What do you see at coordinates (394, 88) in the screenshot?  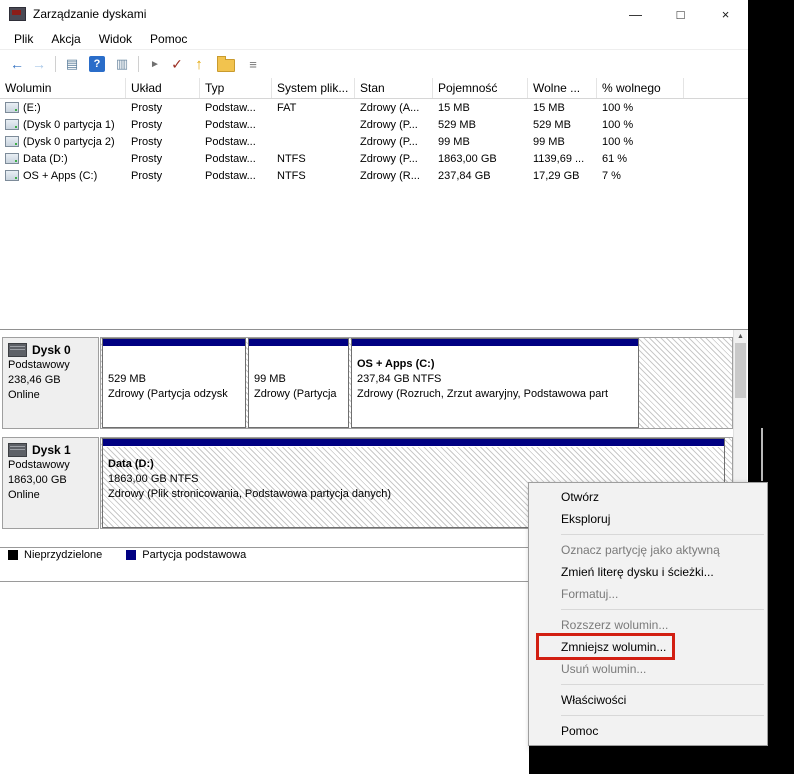 I see `column-header-status: Stan` at bounding box center [394, 88].